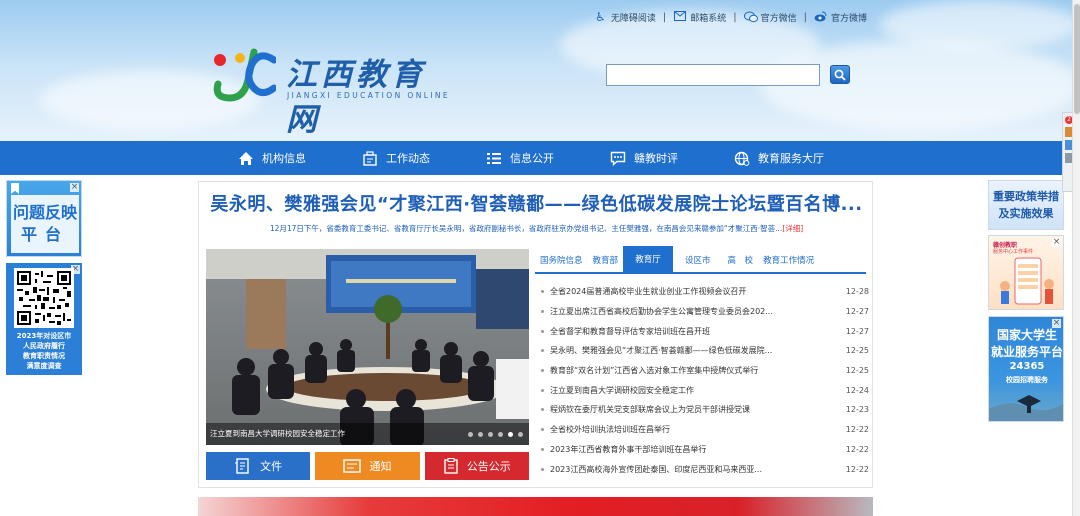 The height and width of the screenshot is (516, 1080). What do you see at coordinates (244, 75) in the screenshot?
I see `logo-mark-icon` at bounding box center [244, 75].